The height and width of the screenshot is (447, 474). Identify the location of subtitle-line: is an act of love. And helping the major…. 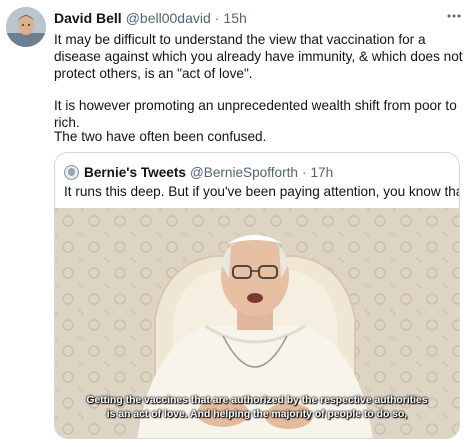
(257, 414).